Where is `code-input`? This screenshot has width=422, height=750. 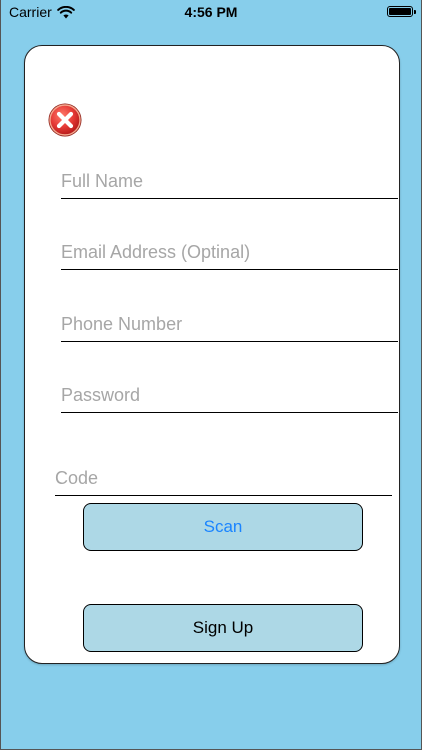
code-input is located at coordinates (223, 478).